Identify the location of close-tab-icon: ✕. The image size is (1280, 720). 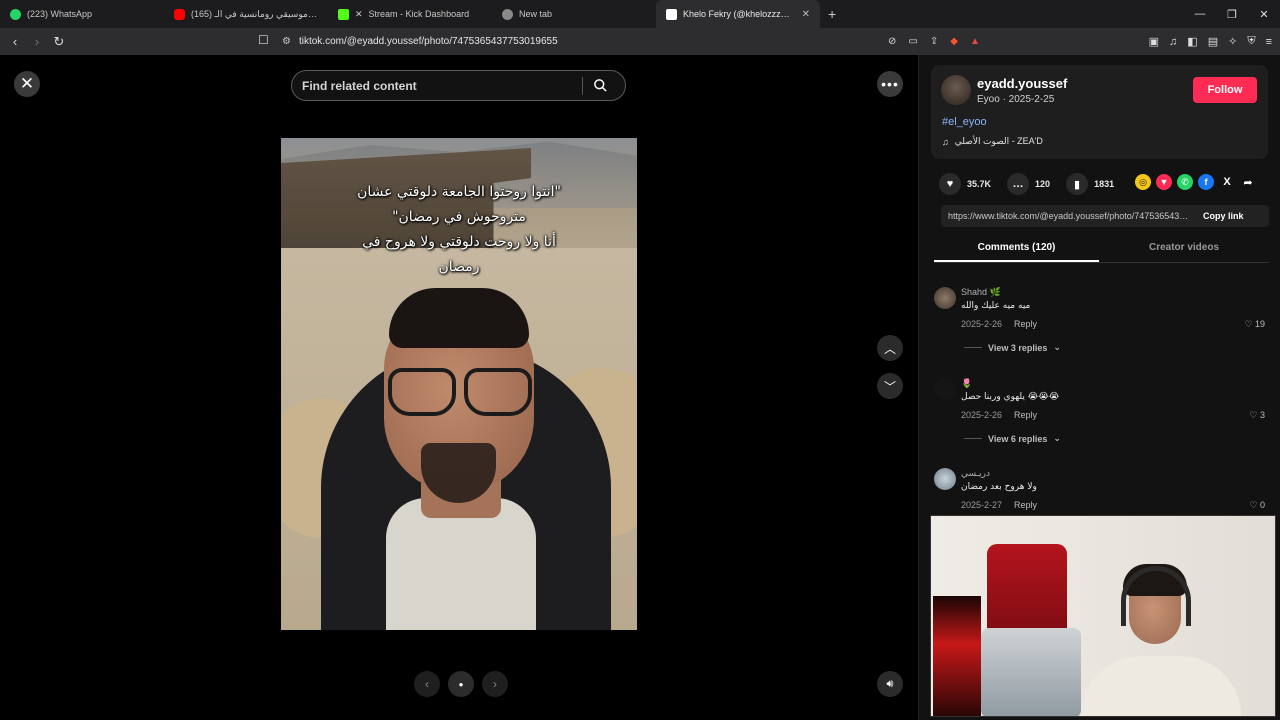
(806, 14).